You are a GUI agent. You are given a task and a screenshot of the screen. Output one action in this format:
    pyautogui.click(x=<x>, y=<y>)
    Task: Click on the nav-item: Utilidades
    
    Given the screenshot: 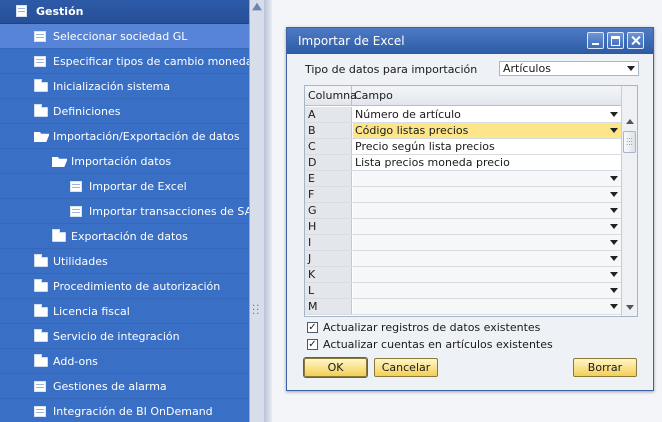 What is the action you would take?
    pyautogui.click(x=124, y=261)
    